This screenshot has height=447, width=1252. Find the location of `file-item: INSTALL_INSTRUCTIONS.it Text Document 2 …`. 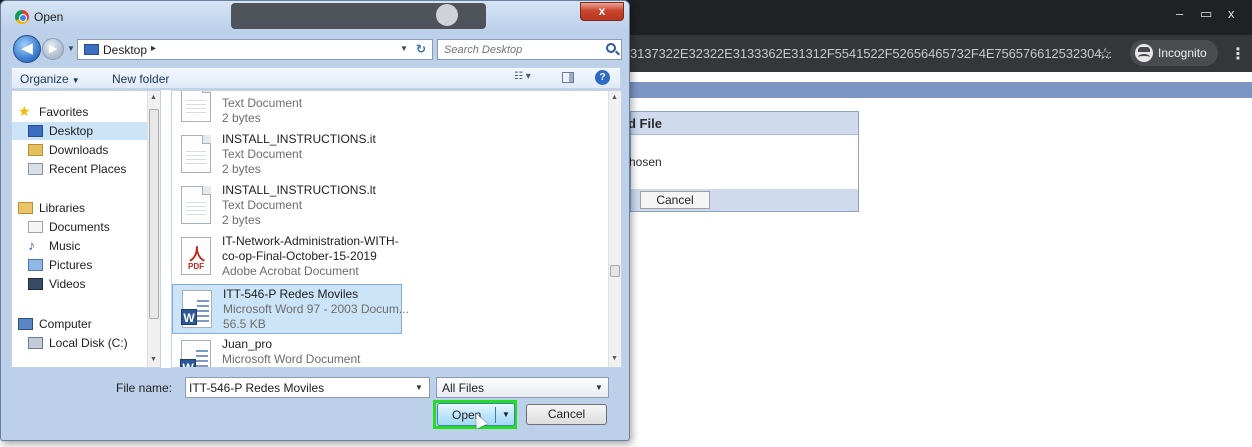

file-item: INSTALL_INSTRUCTIONS.it Text Document 2 … is located at coordinates (287, 155).